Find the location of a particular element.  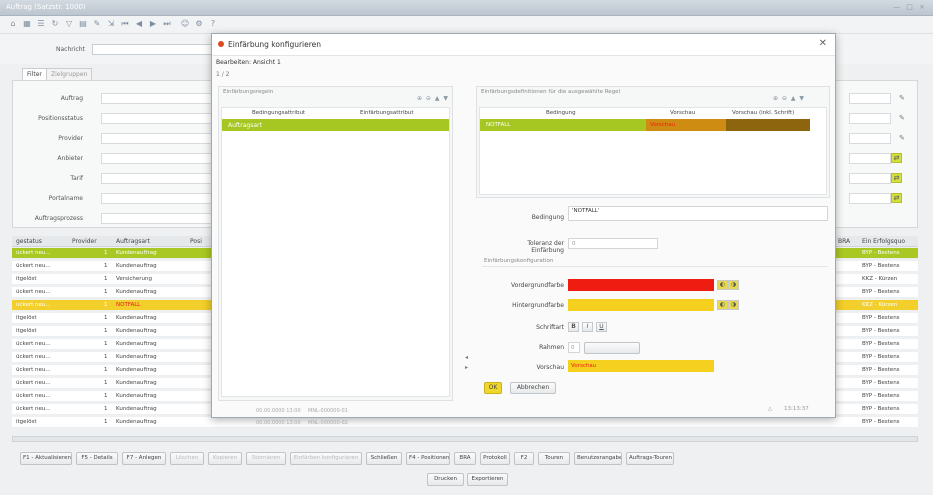

bold-button: B is located at coordinates (573, 327).